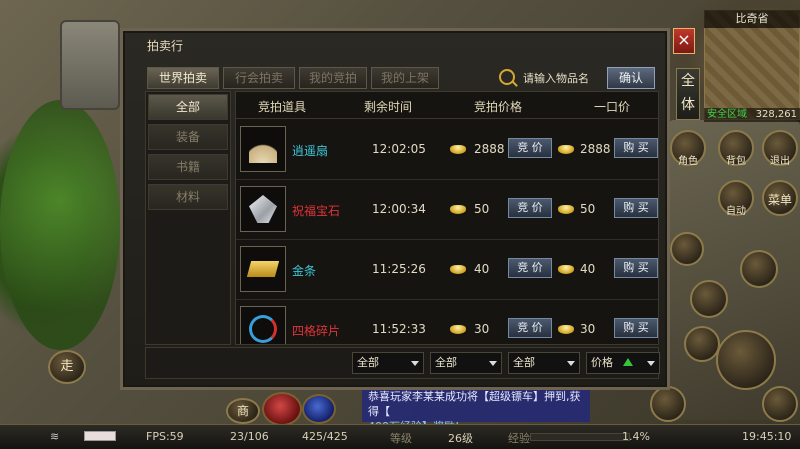  I want to click on clock: 19:45:10, so click(767, 436).